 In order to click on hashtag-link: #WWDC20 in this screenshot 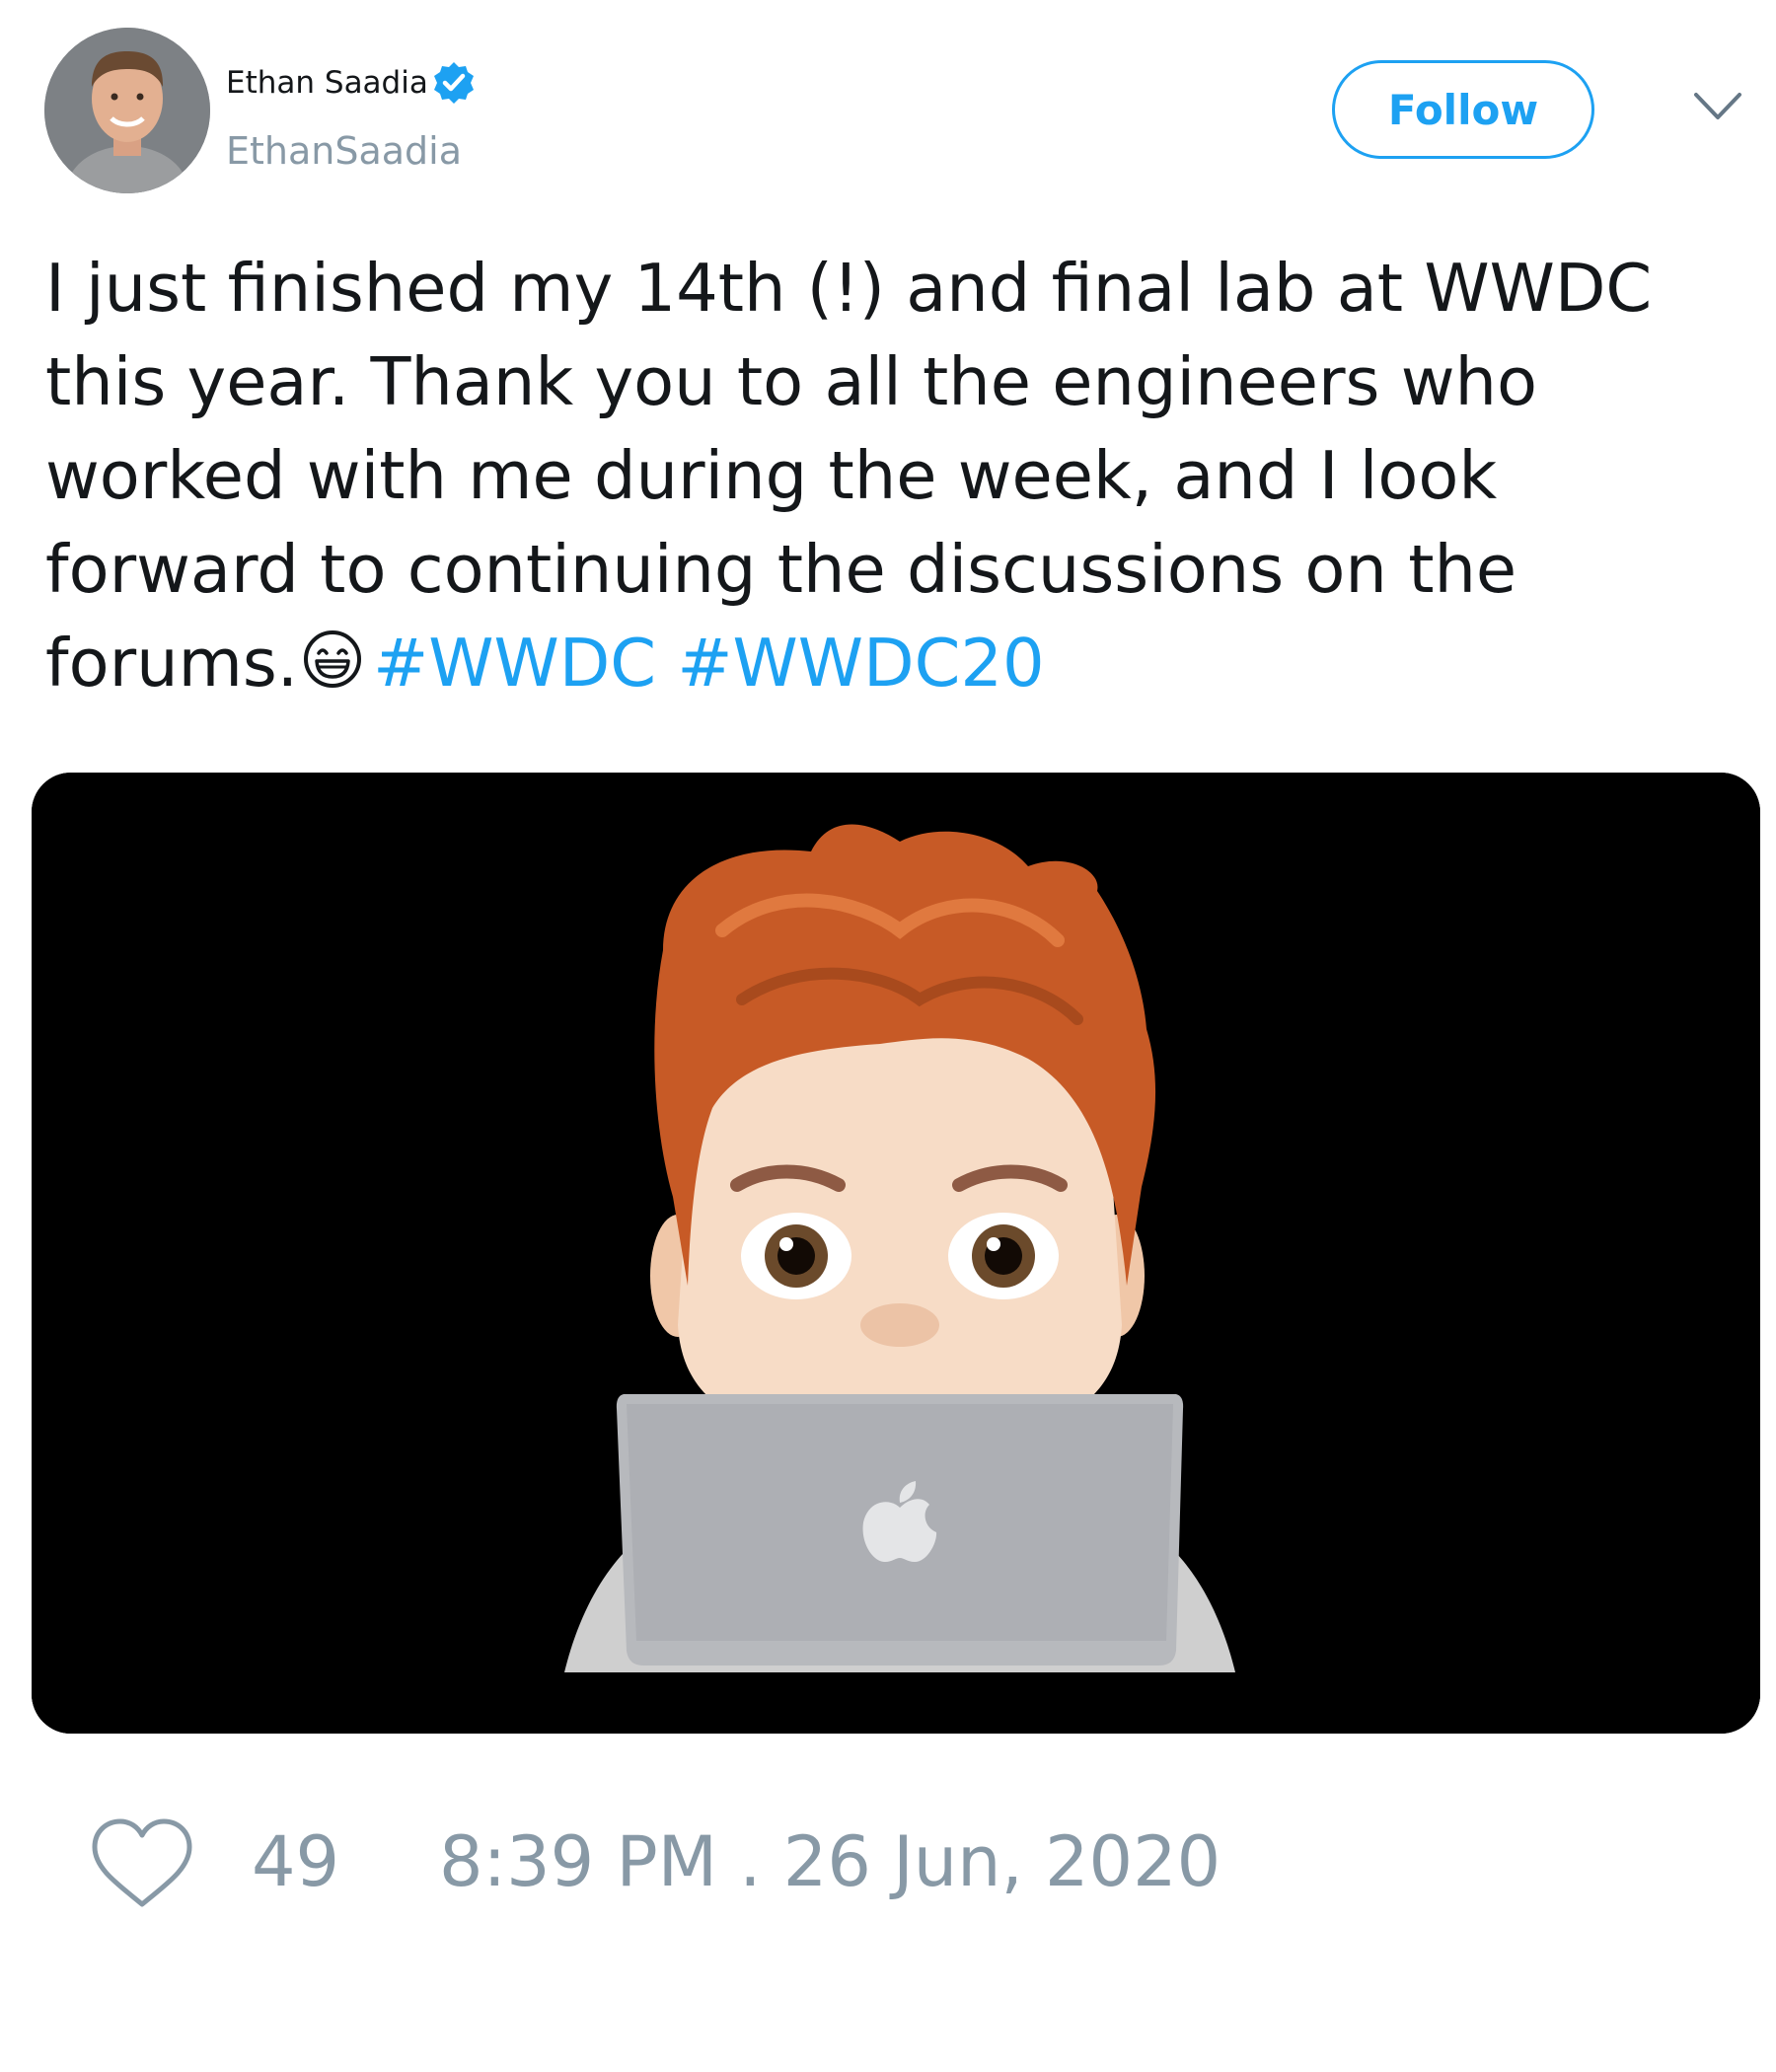, I will do `click(861, 663)`.